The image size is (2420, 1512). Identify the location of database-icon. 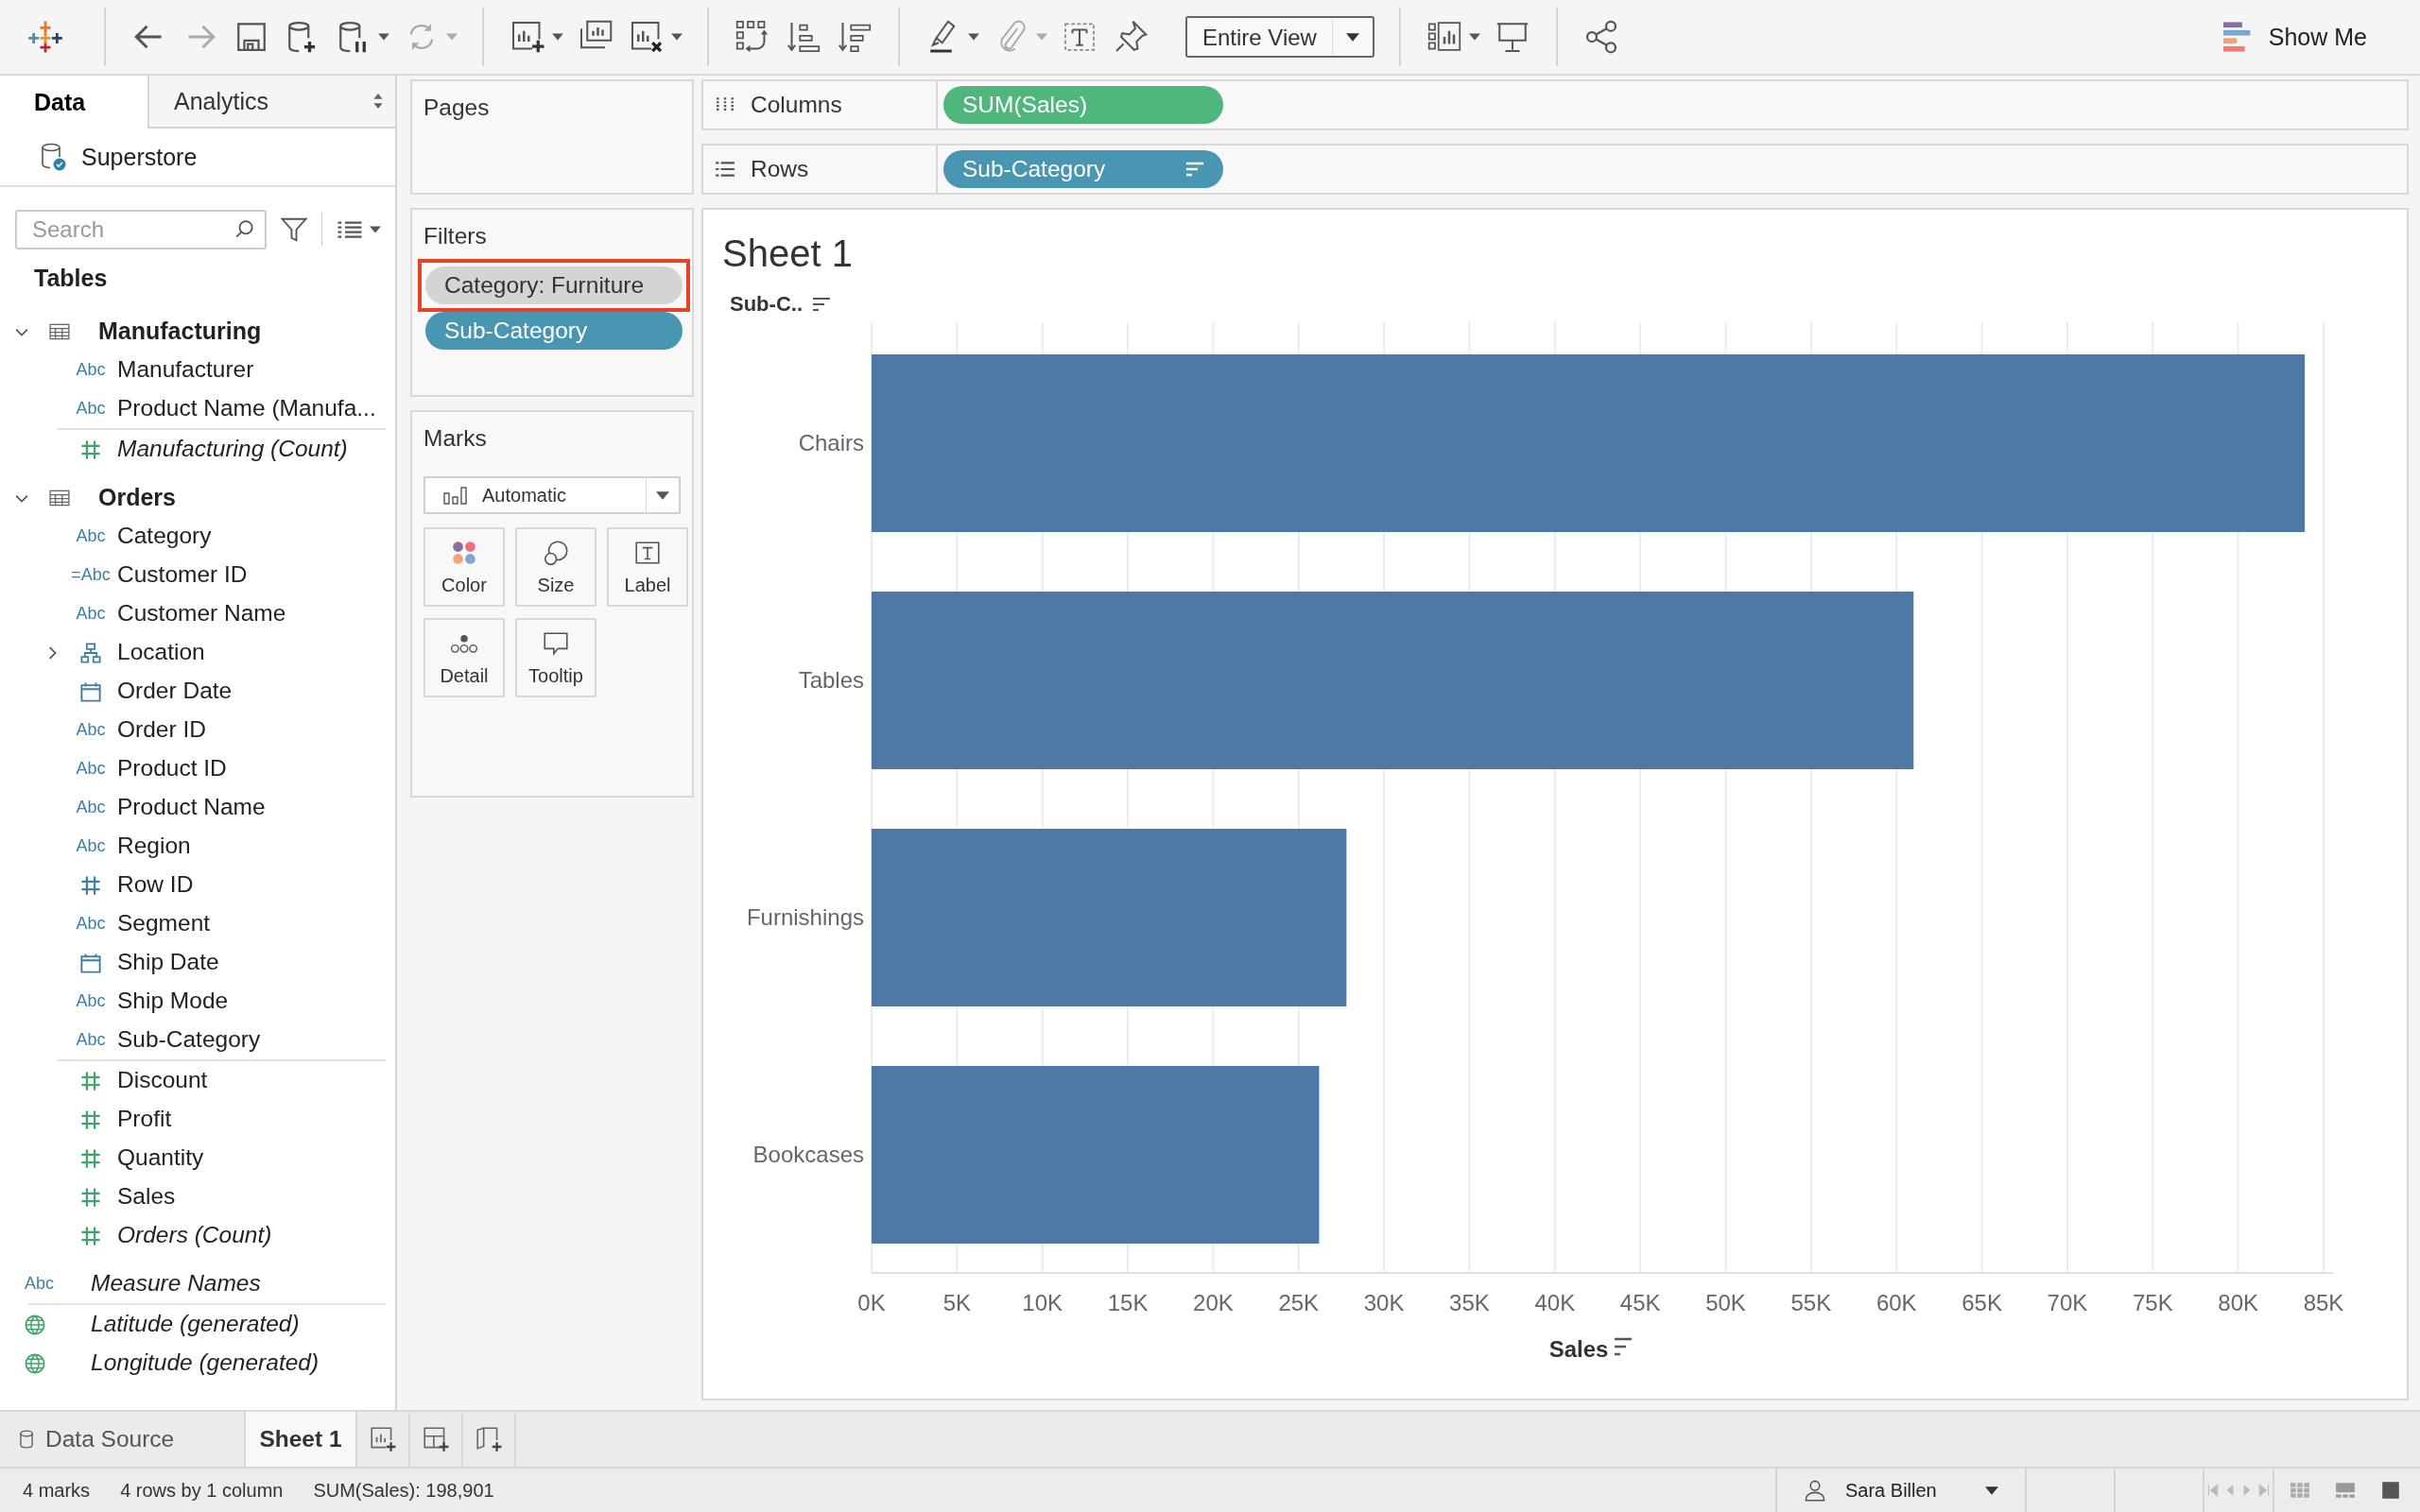
(26, 1439).